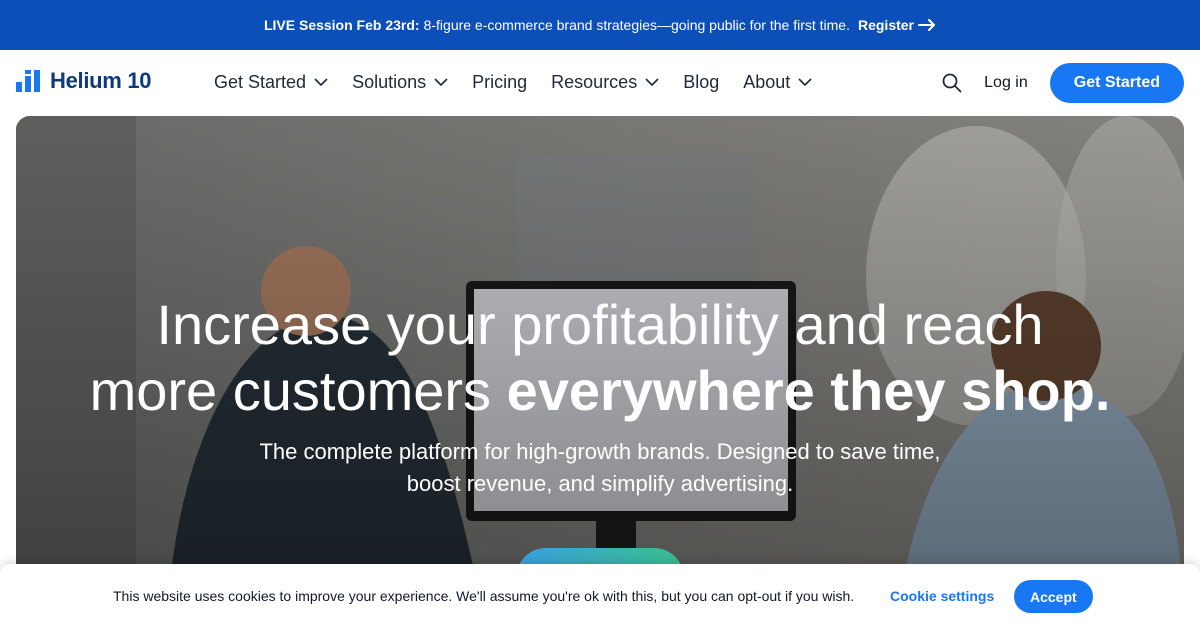  I want to click on search-button, so click(952, 83).